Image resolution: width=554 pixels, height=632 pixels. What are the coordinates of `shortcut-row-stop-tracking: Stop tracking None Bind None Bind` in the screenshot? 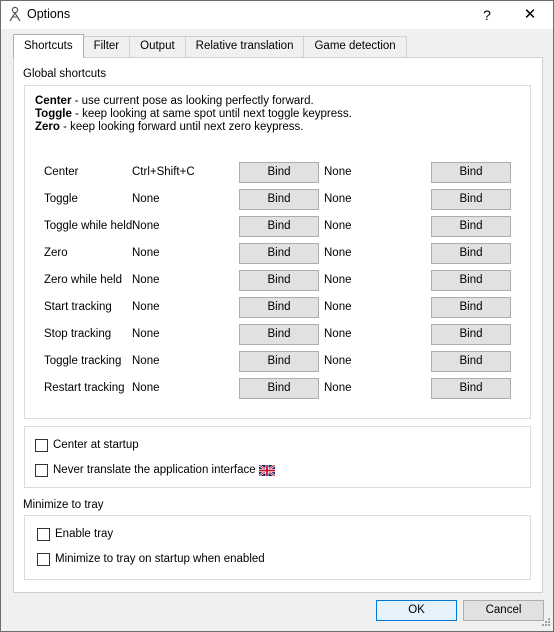 It's located at (266, 335).